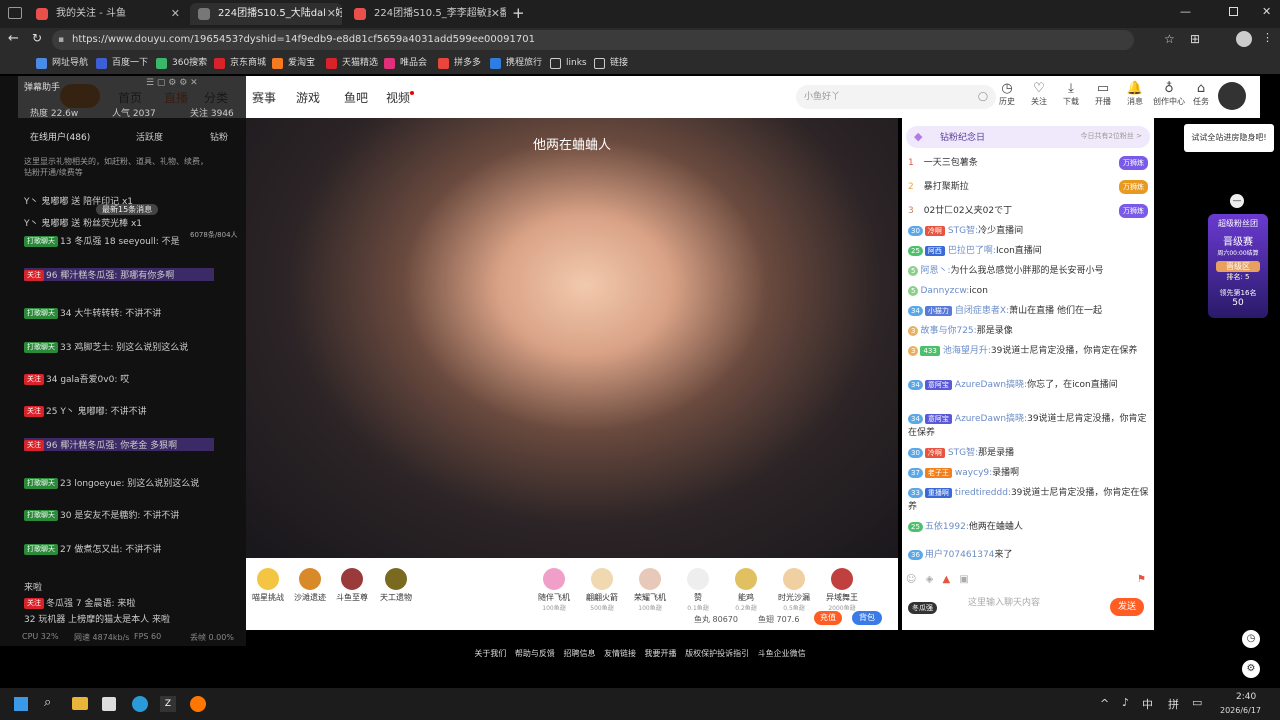 Image resolution: width=1280 pixels, height=720 pixels. I want to click on back-icon: ←, so click(13, 38).